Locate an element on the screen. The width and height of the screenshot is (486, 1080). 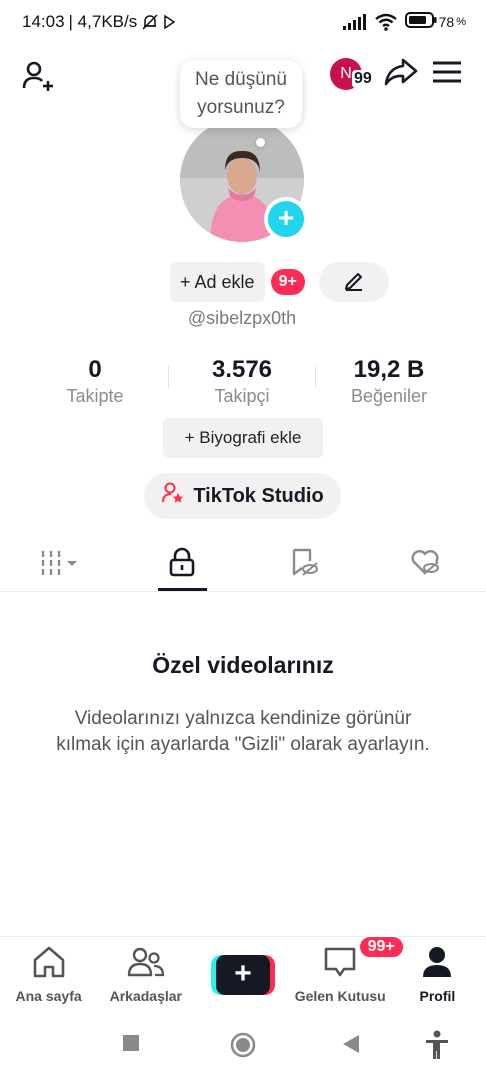
stat-value: 0 is located at coordinates (95, 369).